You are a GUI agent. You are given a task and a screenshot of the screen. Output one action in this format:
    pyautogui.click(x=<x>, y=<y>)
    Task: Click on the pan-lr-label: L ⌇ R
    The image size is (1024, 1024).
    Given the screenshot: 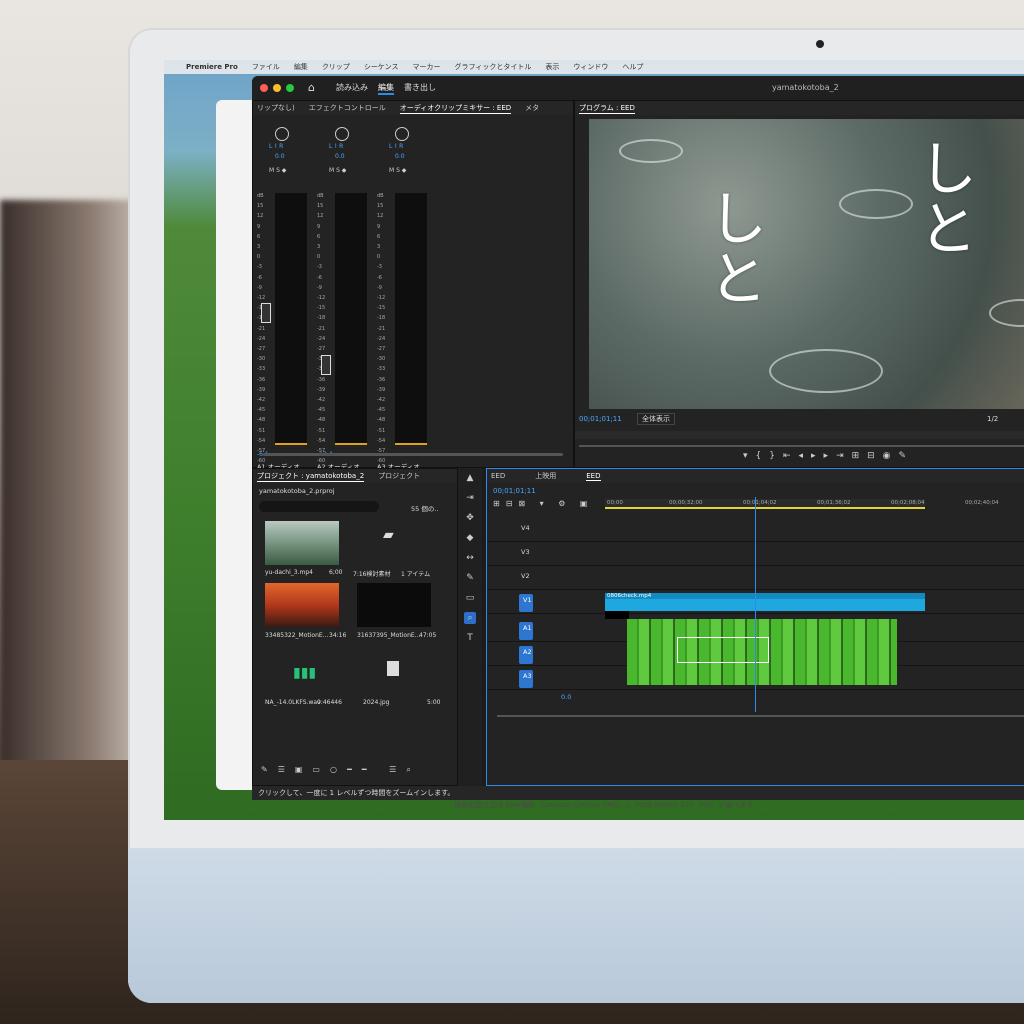 What is the action you would take?
    pyautogui.click(x=276, y=146)
    